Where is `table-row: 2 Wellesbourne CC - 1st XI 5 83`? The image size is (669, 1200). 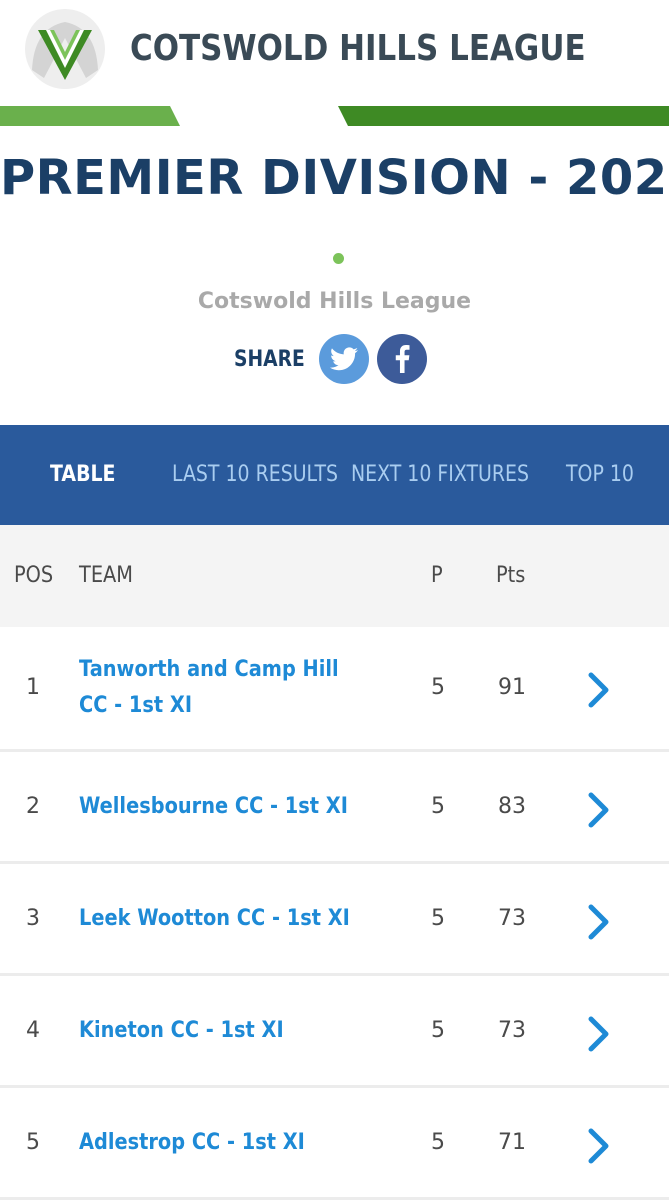
table-row: 2 Wellesbourne CC - 1st XI 5 83 is located at coordinates (334, 808).